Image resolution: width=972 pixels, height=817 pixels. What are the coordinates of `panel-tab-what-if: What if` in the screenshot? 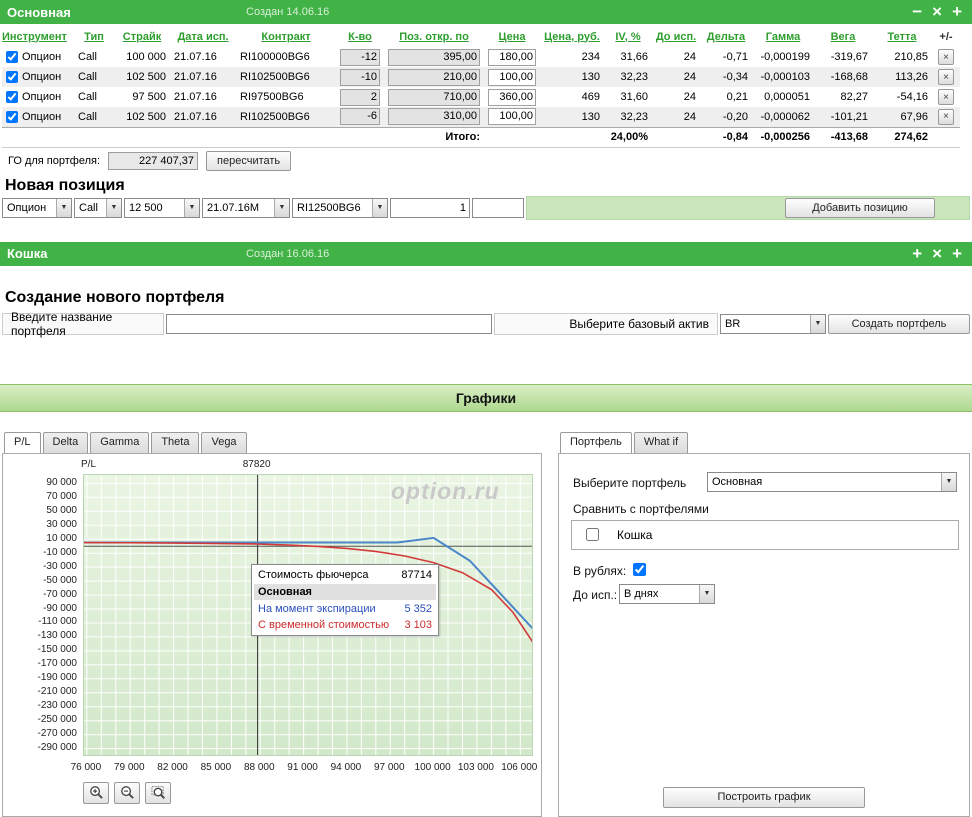 It's located at (661, 442).